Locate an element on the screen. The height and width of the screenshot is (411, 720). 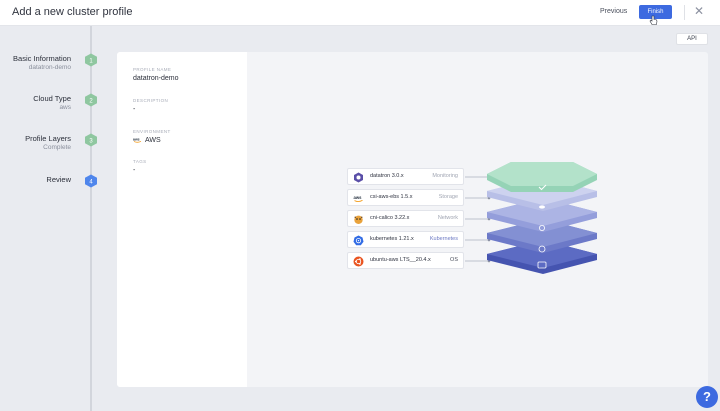
step-label: Cloud Type is located at coordinates (52, 98).